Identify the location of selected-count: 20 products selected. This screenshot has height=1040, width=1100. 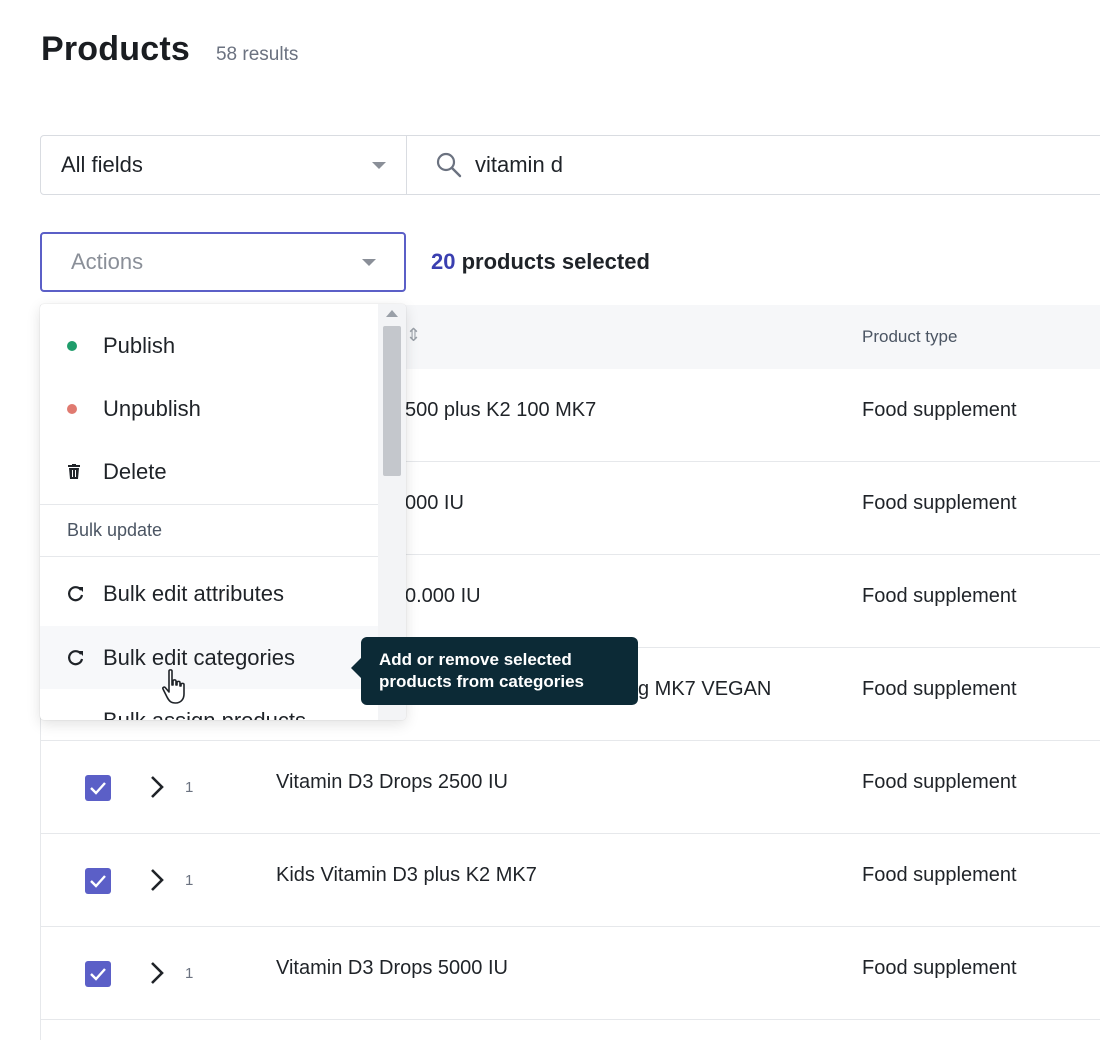
(540, 262).